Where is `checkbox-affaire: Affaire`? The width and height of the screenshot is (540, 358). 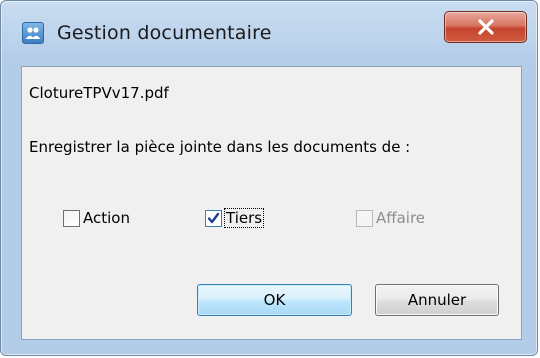
checkbox-affaire: Affaire is located at coordinates (390, 218).